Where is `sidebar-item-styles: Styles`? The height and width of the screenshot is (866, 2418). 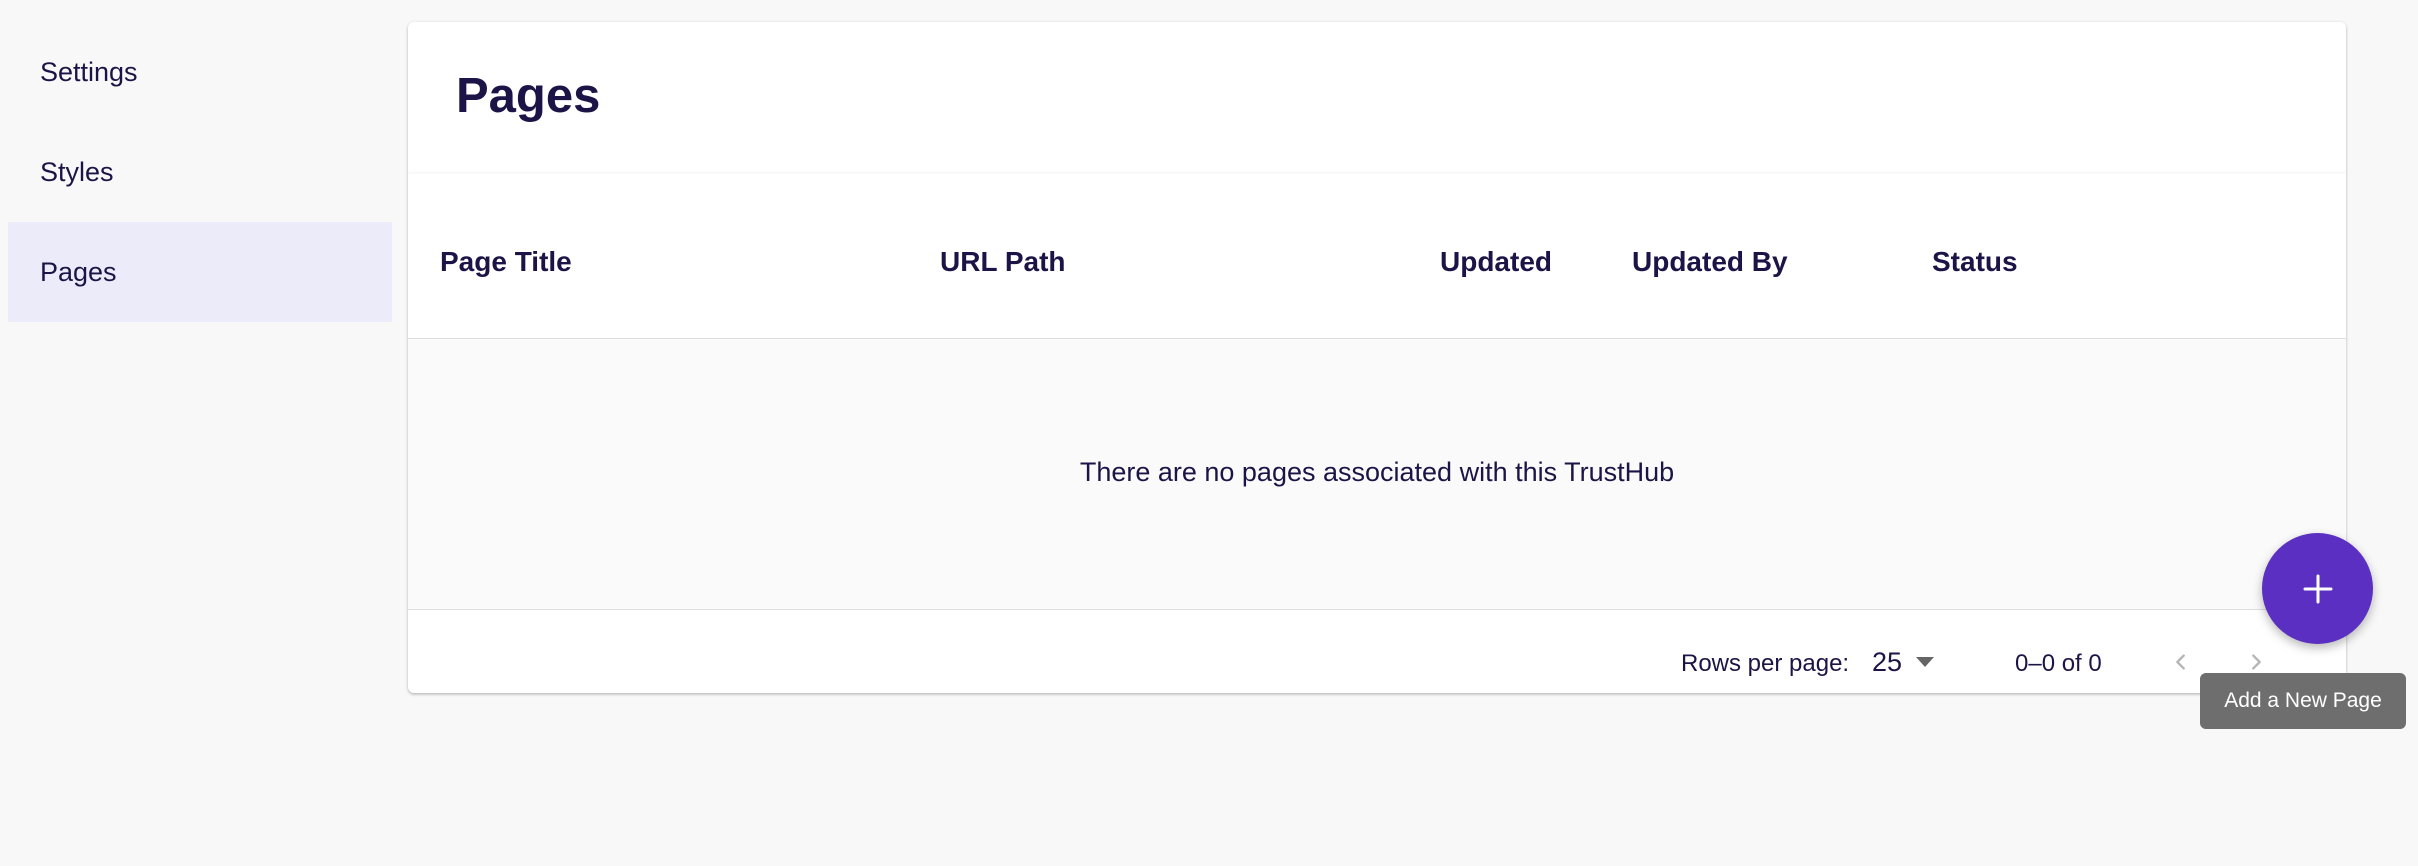
sidebar-item-styles: Styles is located at coordinates (200, 172).